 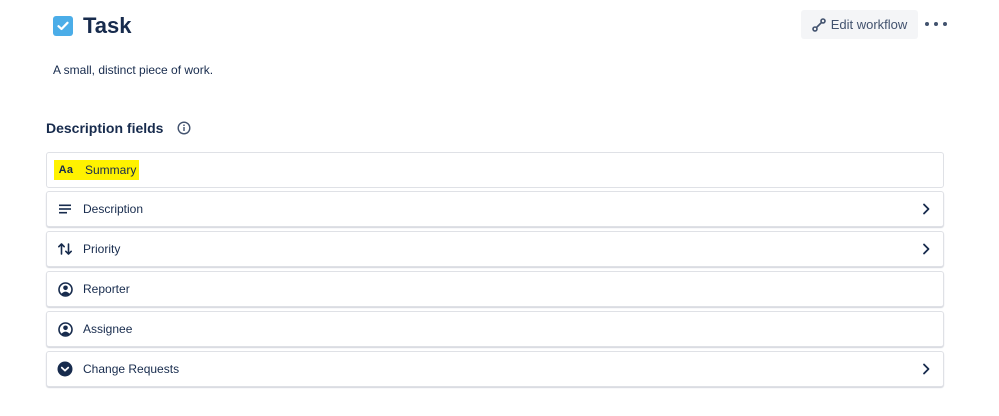 I want to click on sort-arrows-icon, so click(x=65, y=249).